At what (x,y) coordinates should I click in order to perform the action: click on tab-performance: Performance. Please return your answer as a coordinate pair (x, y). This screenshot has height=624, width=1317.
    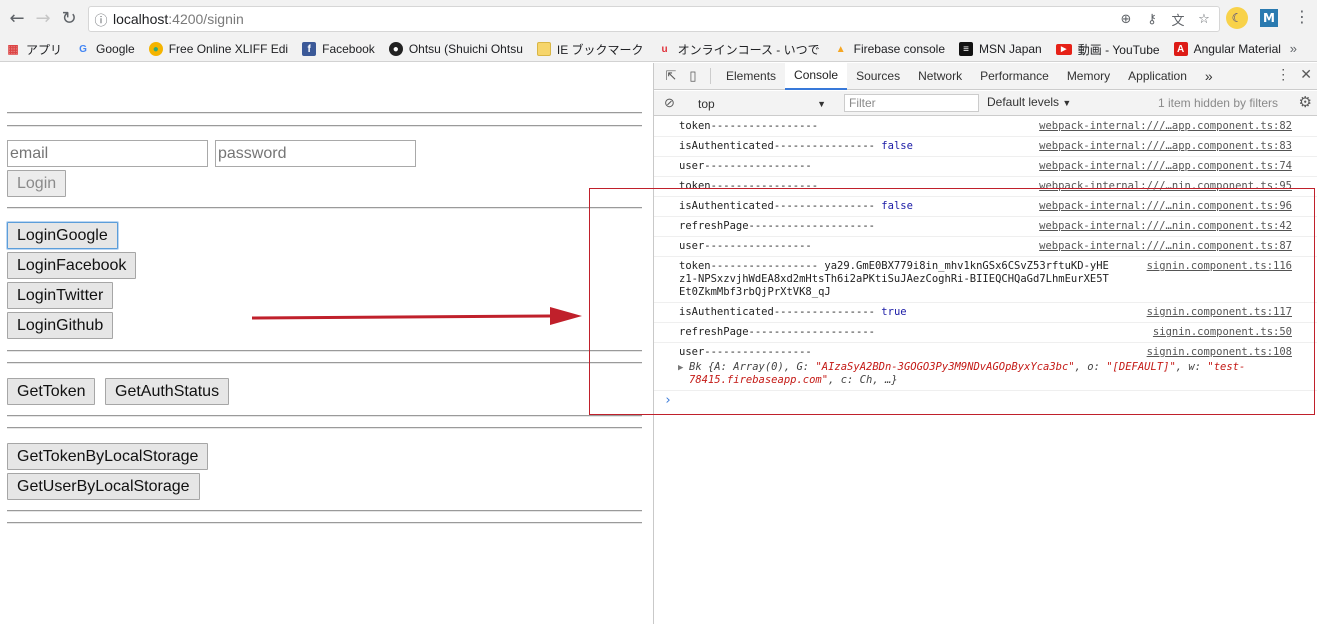
    Looking at the image, I should click on (1014, 76).